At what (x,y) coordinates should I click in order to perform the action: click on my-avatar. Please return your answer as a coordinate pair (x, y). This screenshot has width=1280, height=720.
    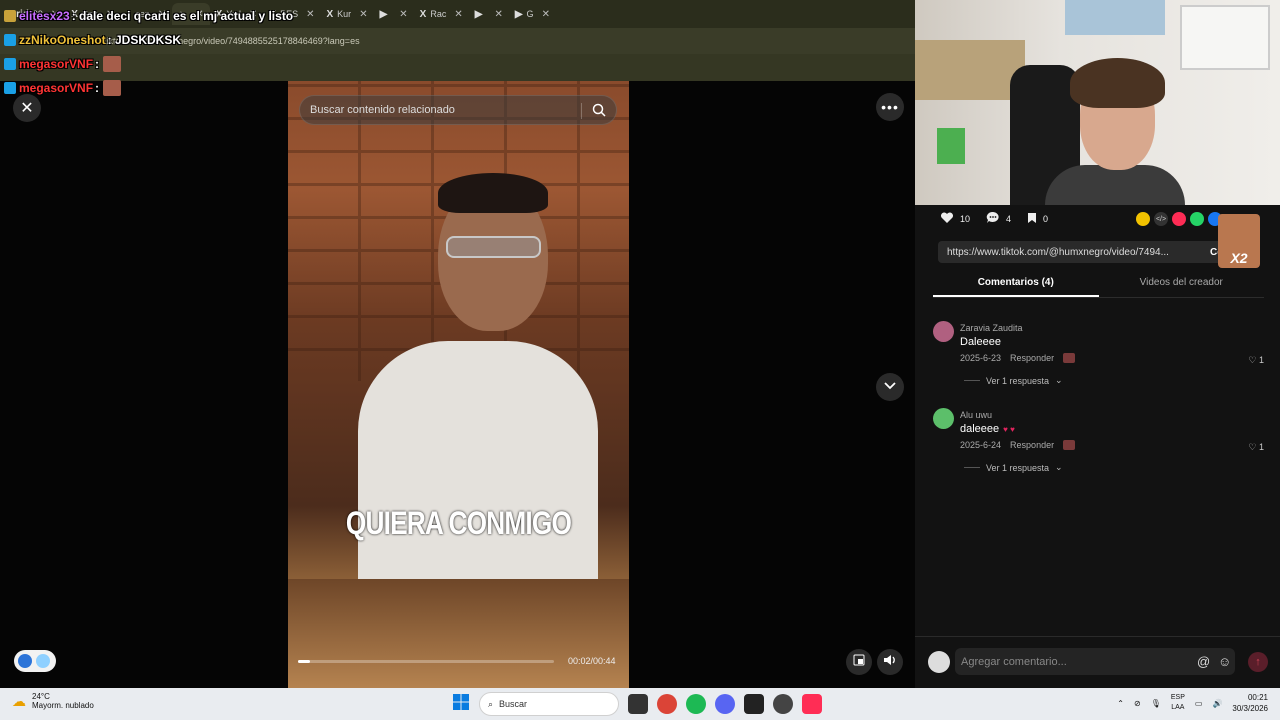
    Looking at the image, I should click on (939, 662).